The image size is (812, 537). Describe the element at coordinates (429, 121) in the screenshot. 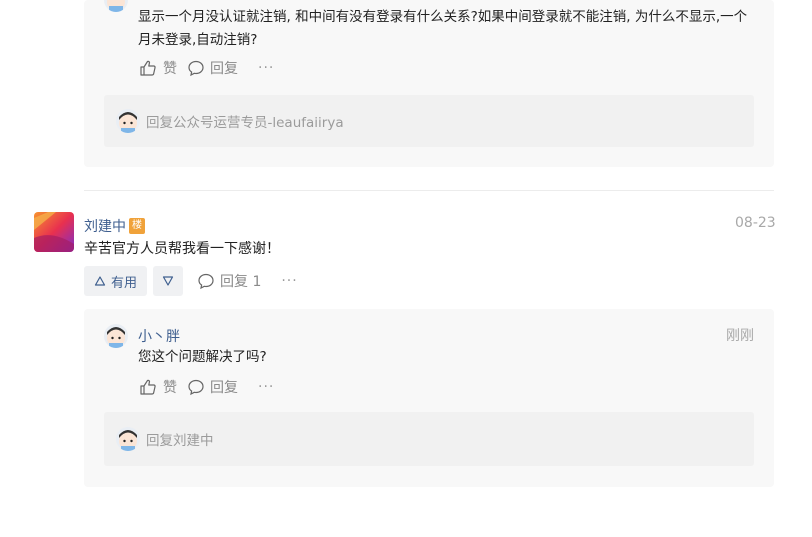

I see `reply-input: 回复公众号运营专员-leaufaiirya` at that location.